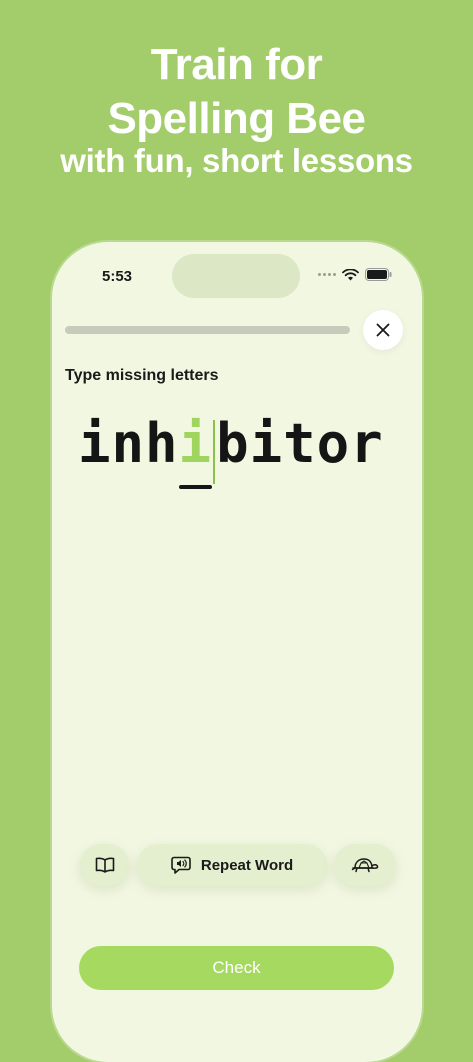 The image size is (473, 1062). I want to click on book-icon, so click(104, 865).